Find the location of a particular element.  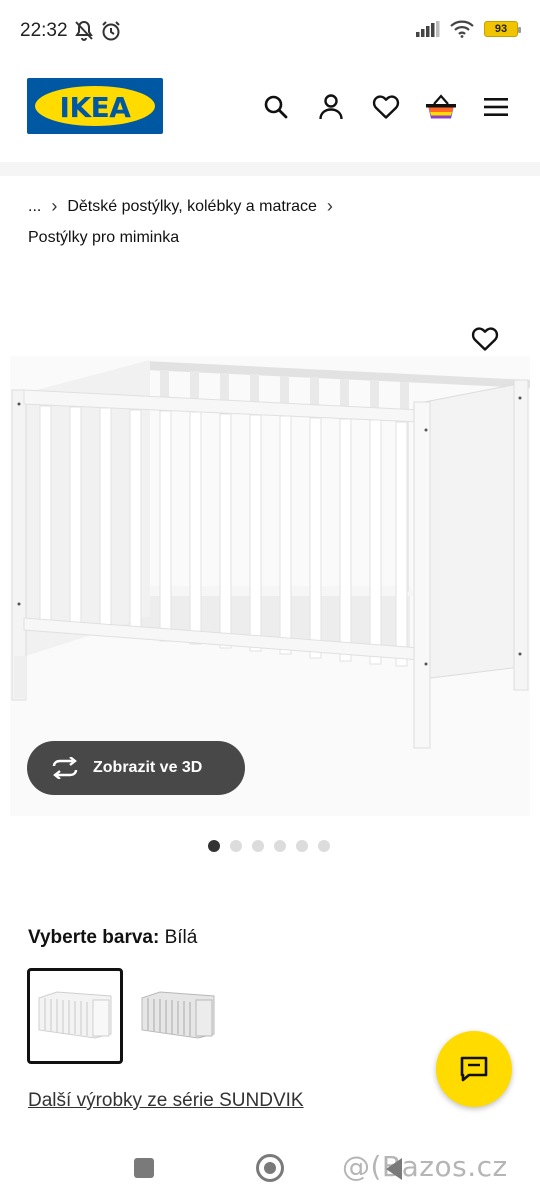

product-wishlist-button is located at coordinates (485, 339).